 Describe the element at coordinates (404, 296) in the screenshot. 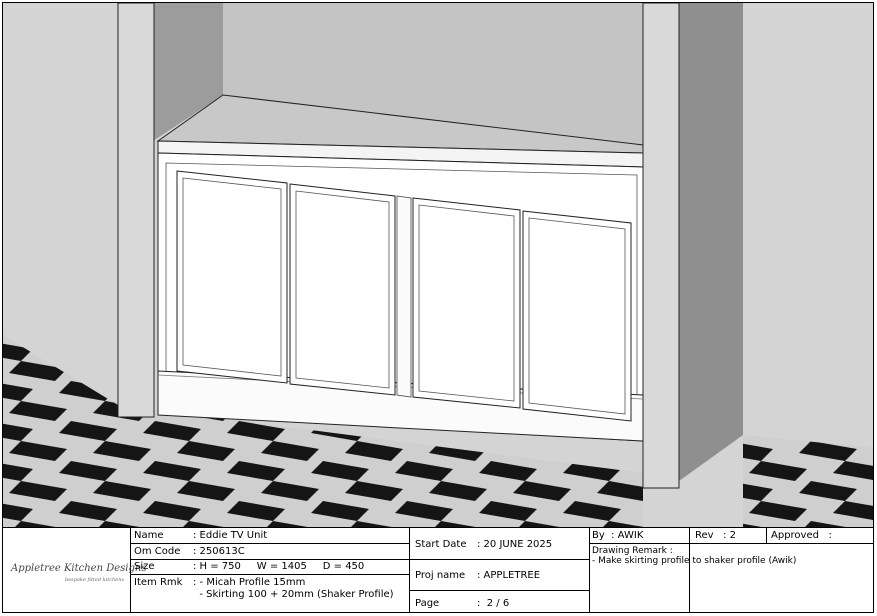

I see `center-mullion` at that location.